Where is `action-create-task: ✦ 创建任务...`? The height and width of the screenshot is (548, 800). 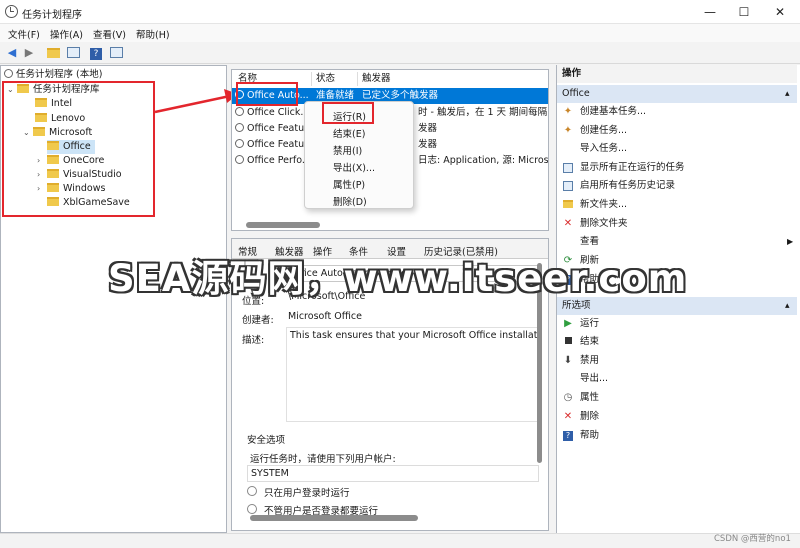 action-create-task: ✦ 创建任务... is located at coordinates (677, 131).